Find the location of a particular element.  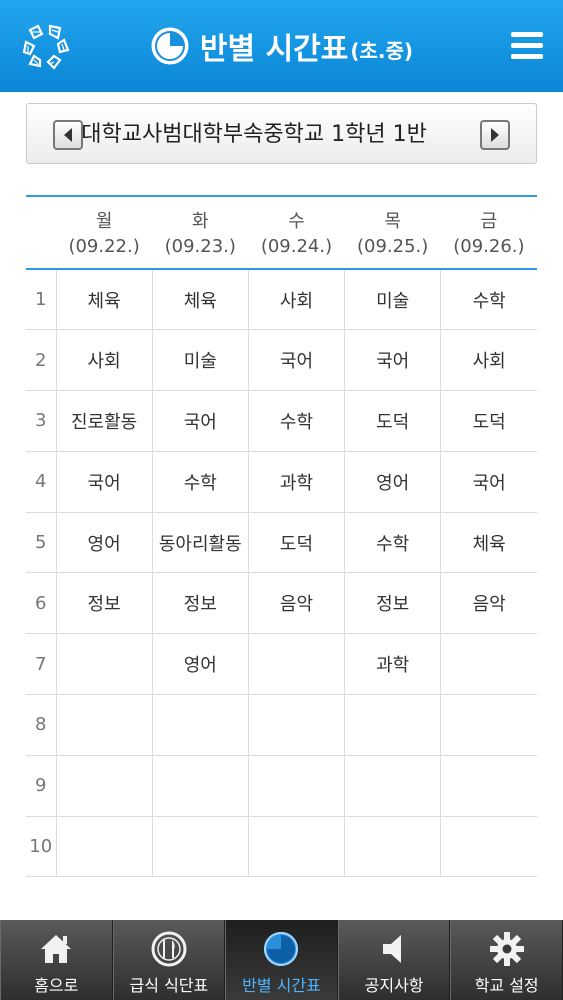

table-row: 10 is located at coordinates (281, 847).